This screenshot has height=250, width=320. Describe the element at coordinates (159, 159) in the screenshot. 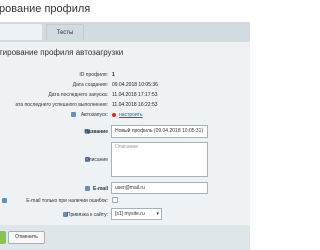

I see `description-textarea: Описание` at that location.